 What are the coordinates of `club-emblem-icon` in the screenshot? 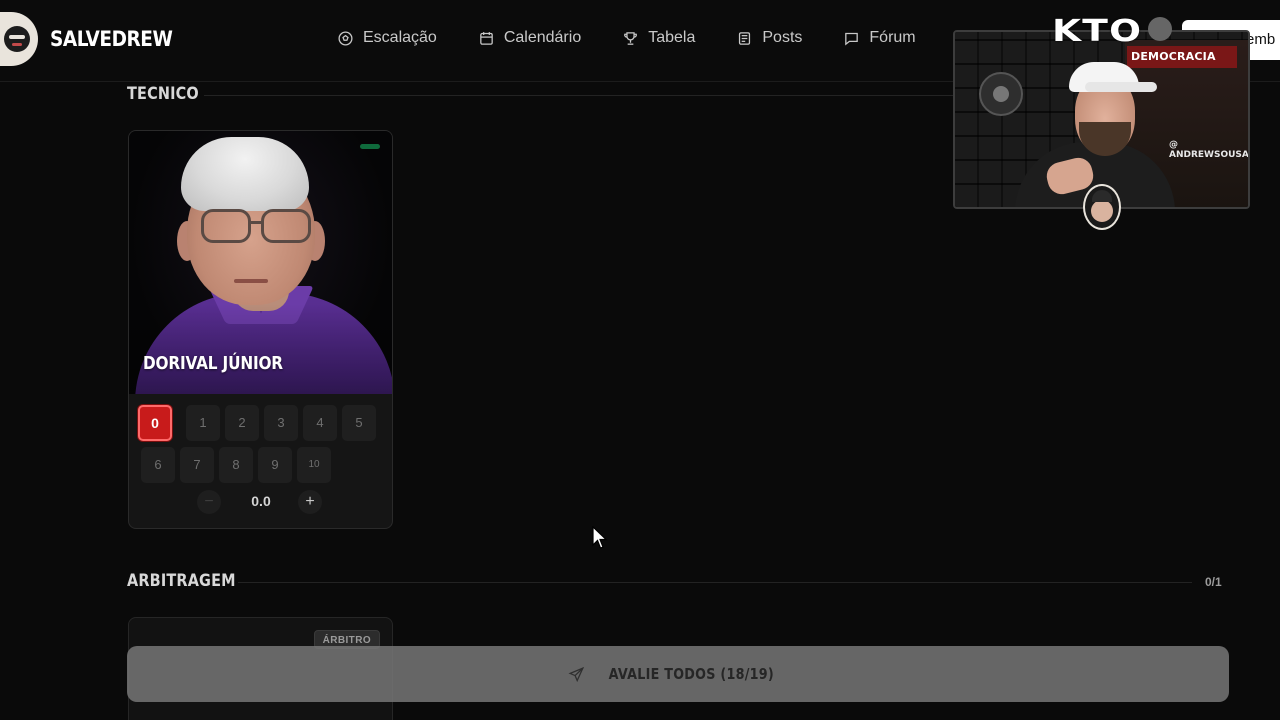 It's located at (1001, 94).